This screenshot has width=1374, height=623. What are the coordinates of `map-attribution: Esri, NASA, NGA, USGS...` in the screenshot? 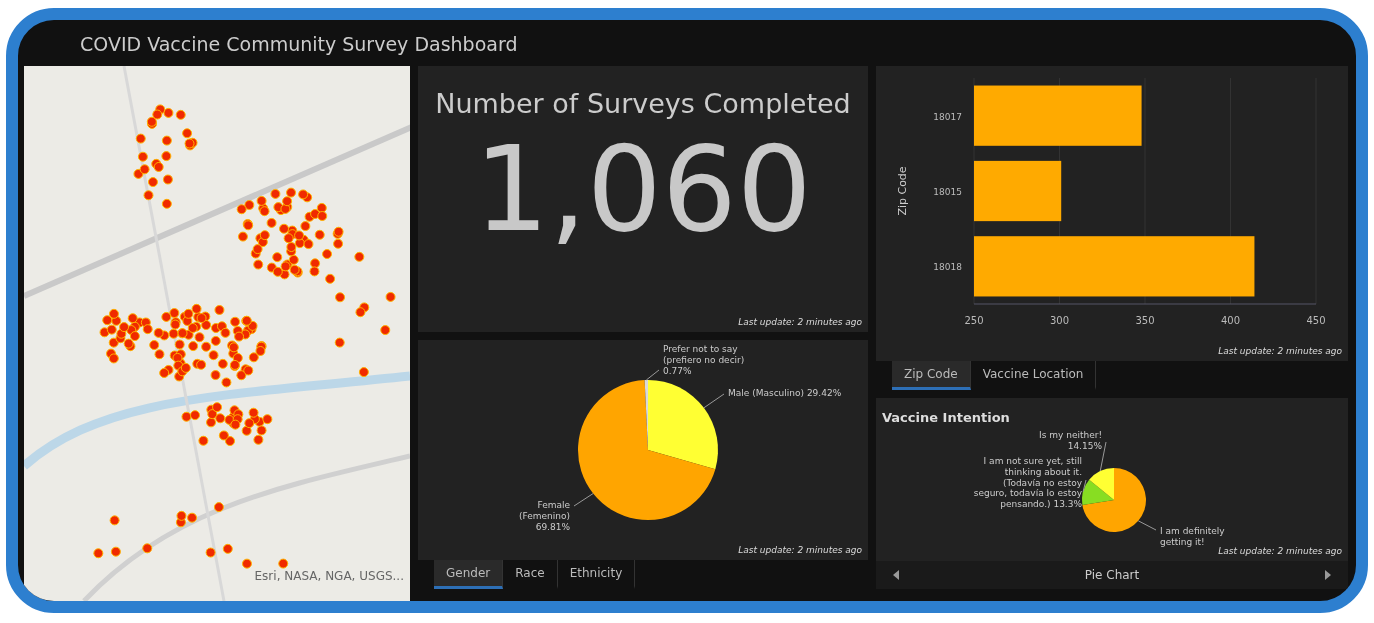 It's located at (329, 576).